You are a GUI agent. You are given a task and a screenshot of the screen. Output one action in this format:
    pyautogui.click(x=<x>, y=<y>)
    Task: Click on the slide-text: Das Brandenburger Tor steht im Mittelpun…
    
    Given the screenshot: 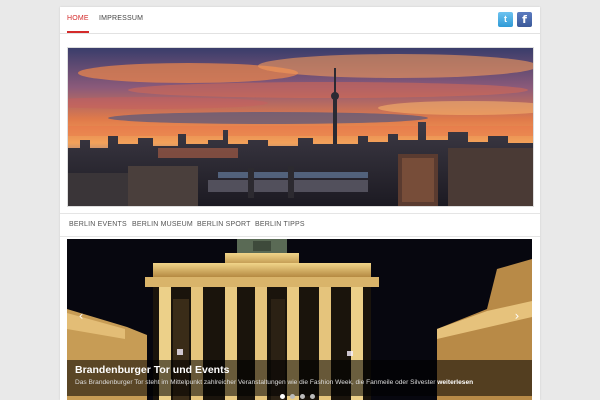 What is the action you would take?
    pyautogui.click(x=255, y=382)
    